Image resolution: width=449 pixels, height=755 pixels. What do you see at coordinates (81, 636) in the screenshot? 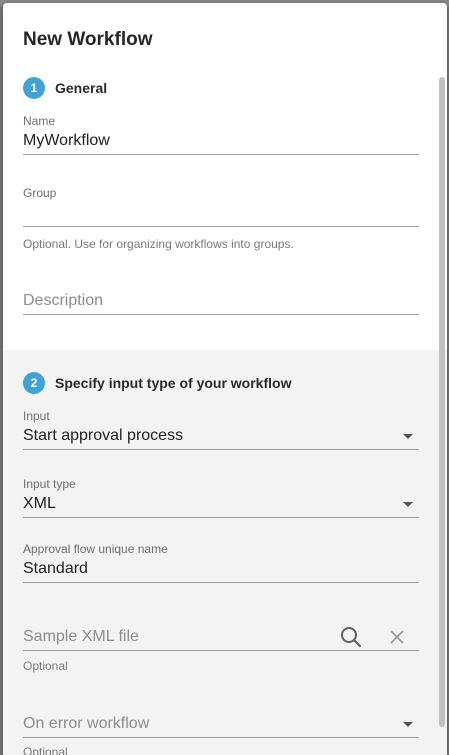
I see `sample-xml-placeholder: Sample XML file` at bounding box center [81, 636].